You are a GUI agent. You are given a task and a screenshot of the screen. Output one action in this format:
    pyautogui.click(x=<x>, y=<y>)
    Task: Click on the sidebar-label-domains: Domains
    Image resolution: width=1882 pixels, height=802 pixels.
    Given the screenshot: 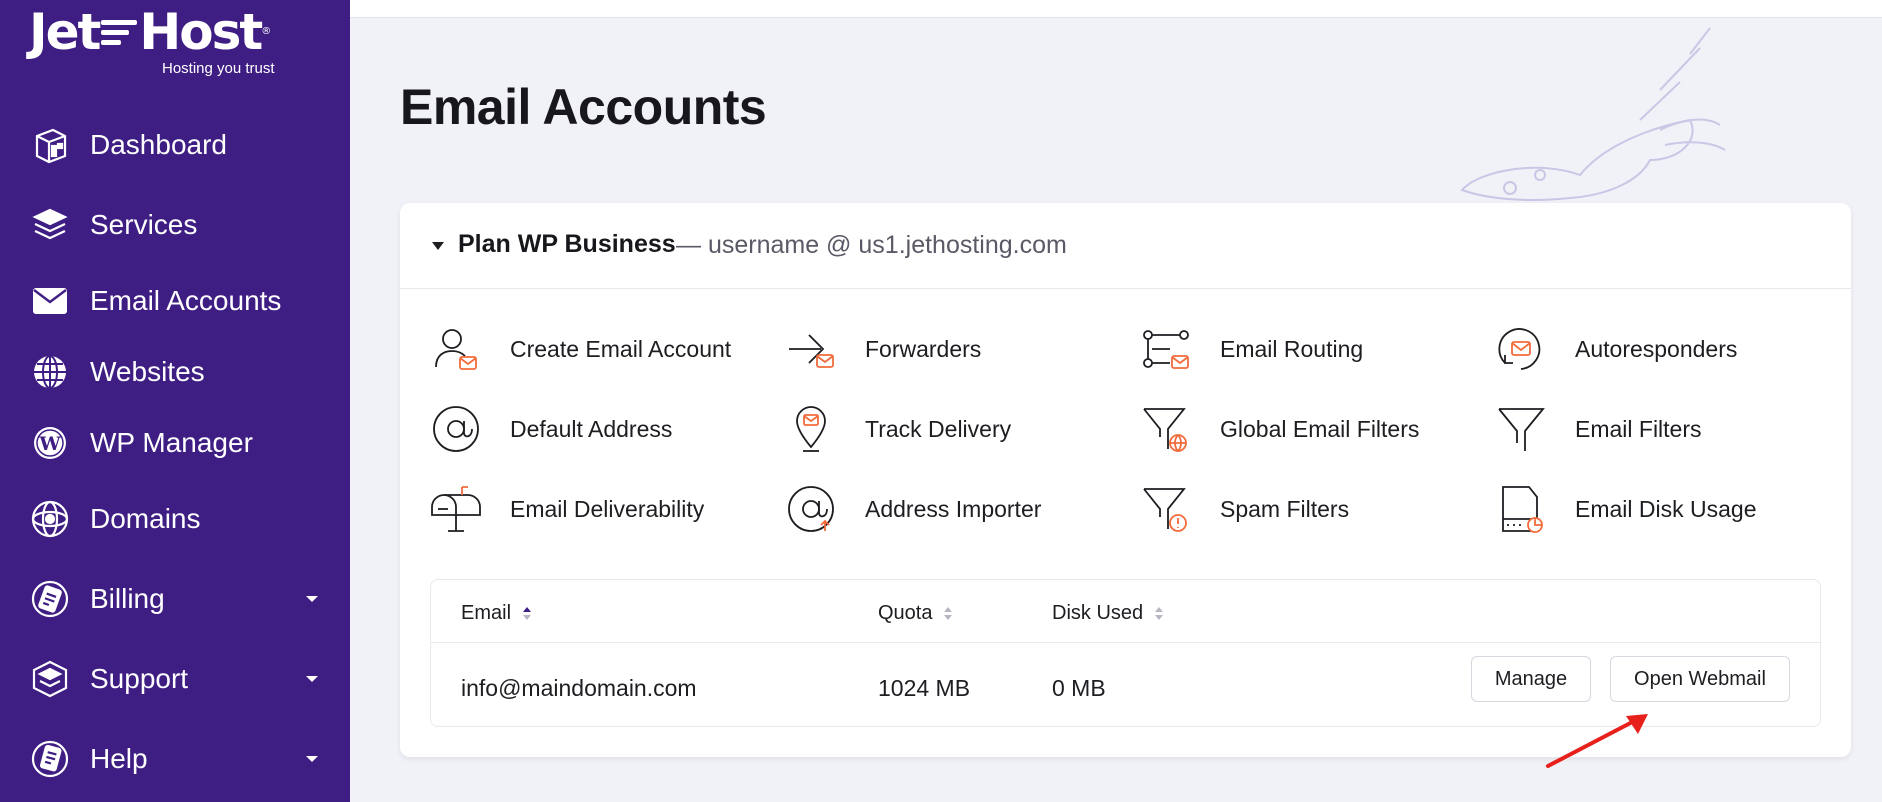 What is the action you would take?
    pyautogui.click(x=145, y=518)
    